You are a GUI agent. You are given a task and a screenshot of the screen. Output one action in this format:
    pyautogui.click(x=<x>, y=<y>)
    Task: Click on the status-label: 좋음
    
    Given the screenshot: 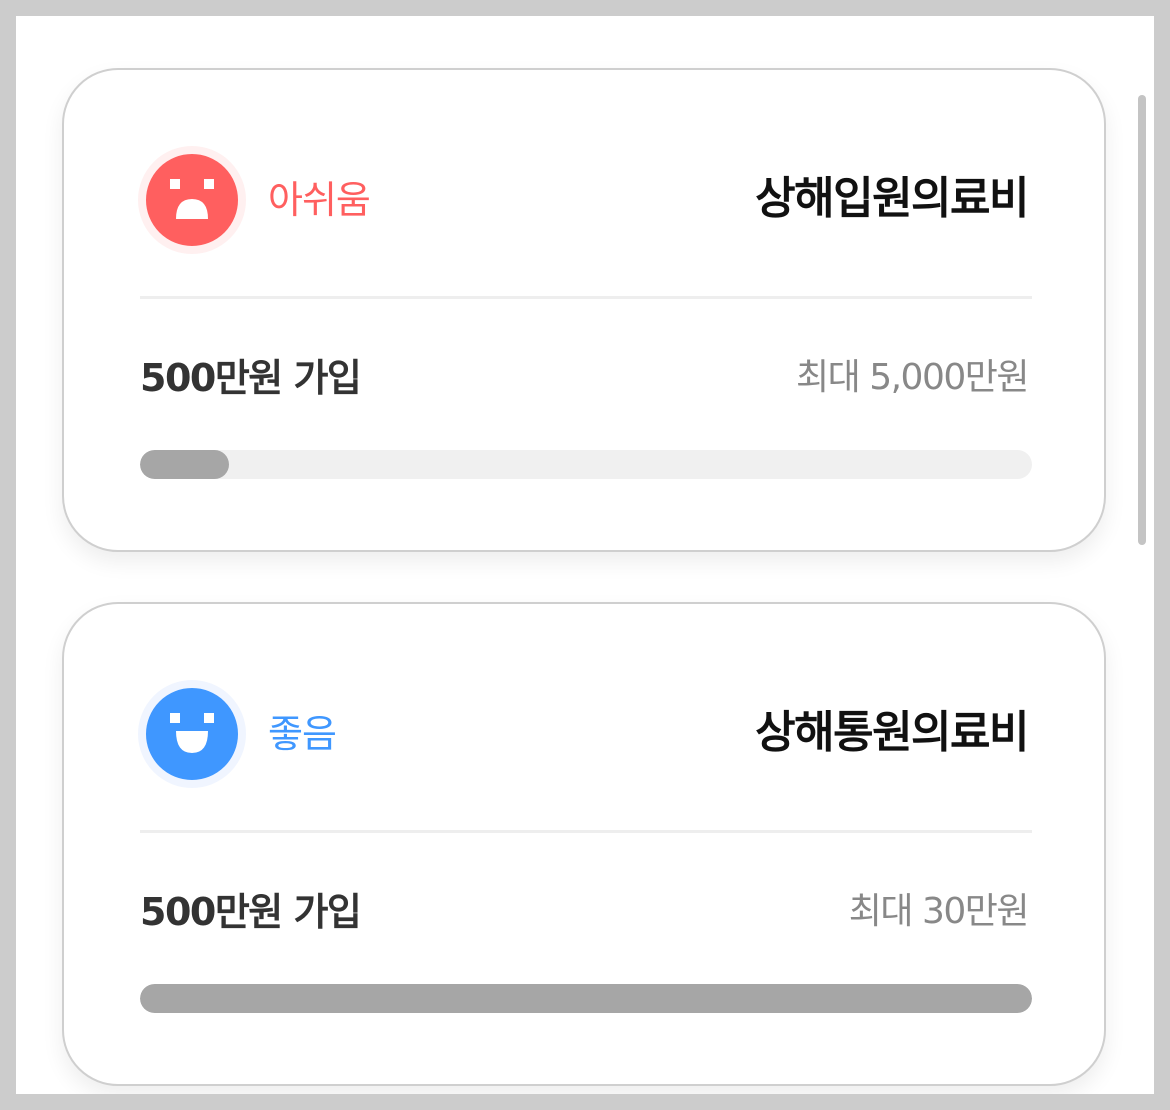 What is the action you would take?
    pyautogui.click(x=302, y=734)
    